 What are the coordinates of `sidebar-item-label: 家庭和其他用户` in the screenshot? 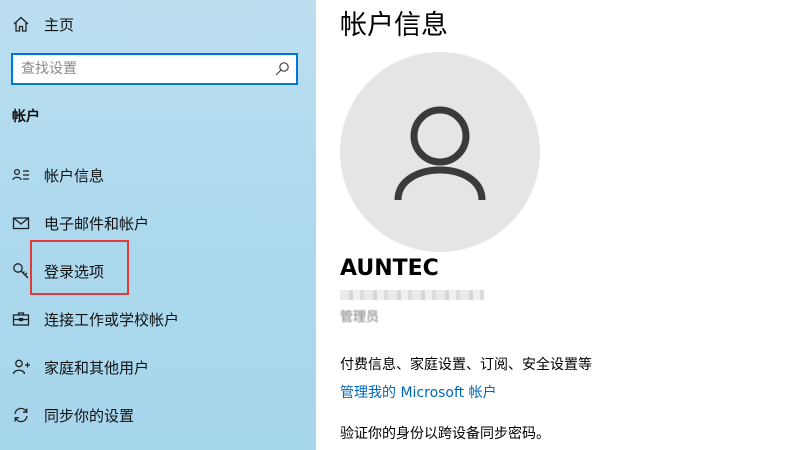 It's located at (97, 367).